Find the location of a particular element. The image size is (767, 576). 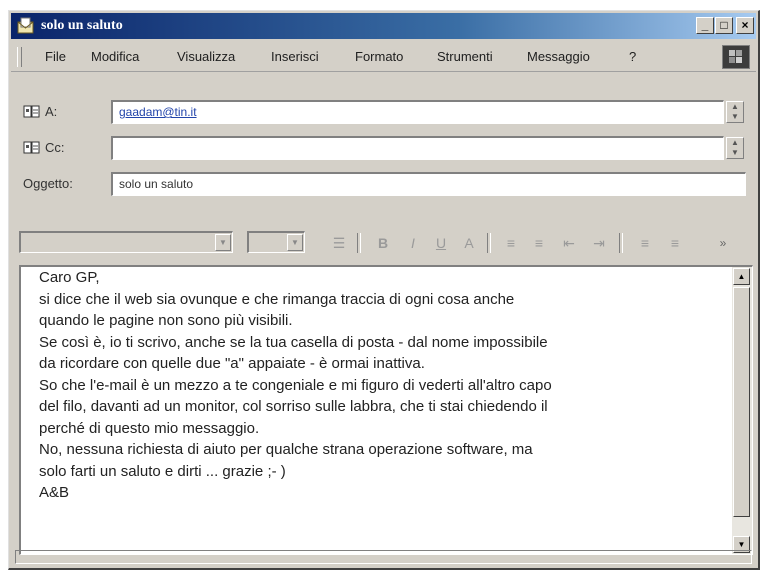

vertical-scrollbar: ▲ ▼ is located at coordinates (742, 410).